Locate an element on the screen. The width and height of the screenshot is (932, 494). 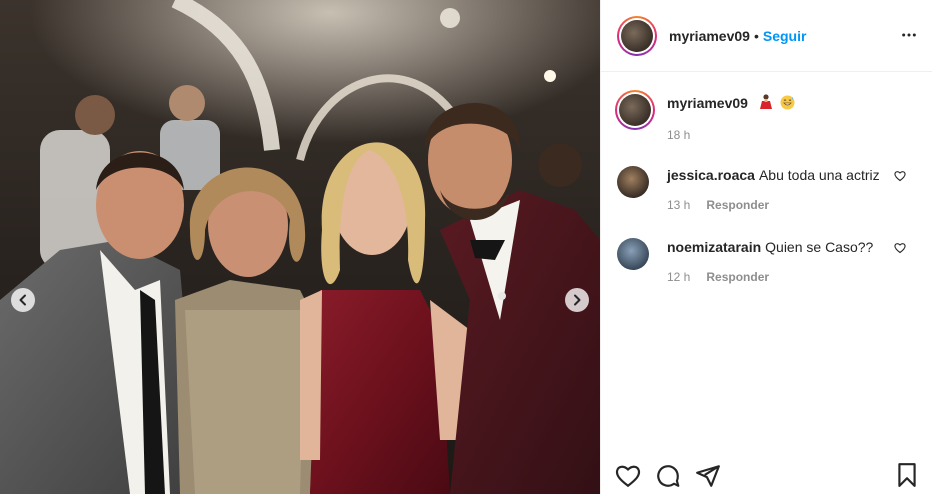
comment-username: jessica.roaca is located at coordinates (711, 175).